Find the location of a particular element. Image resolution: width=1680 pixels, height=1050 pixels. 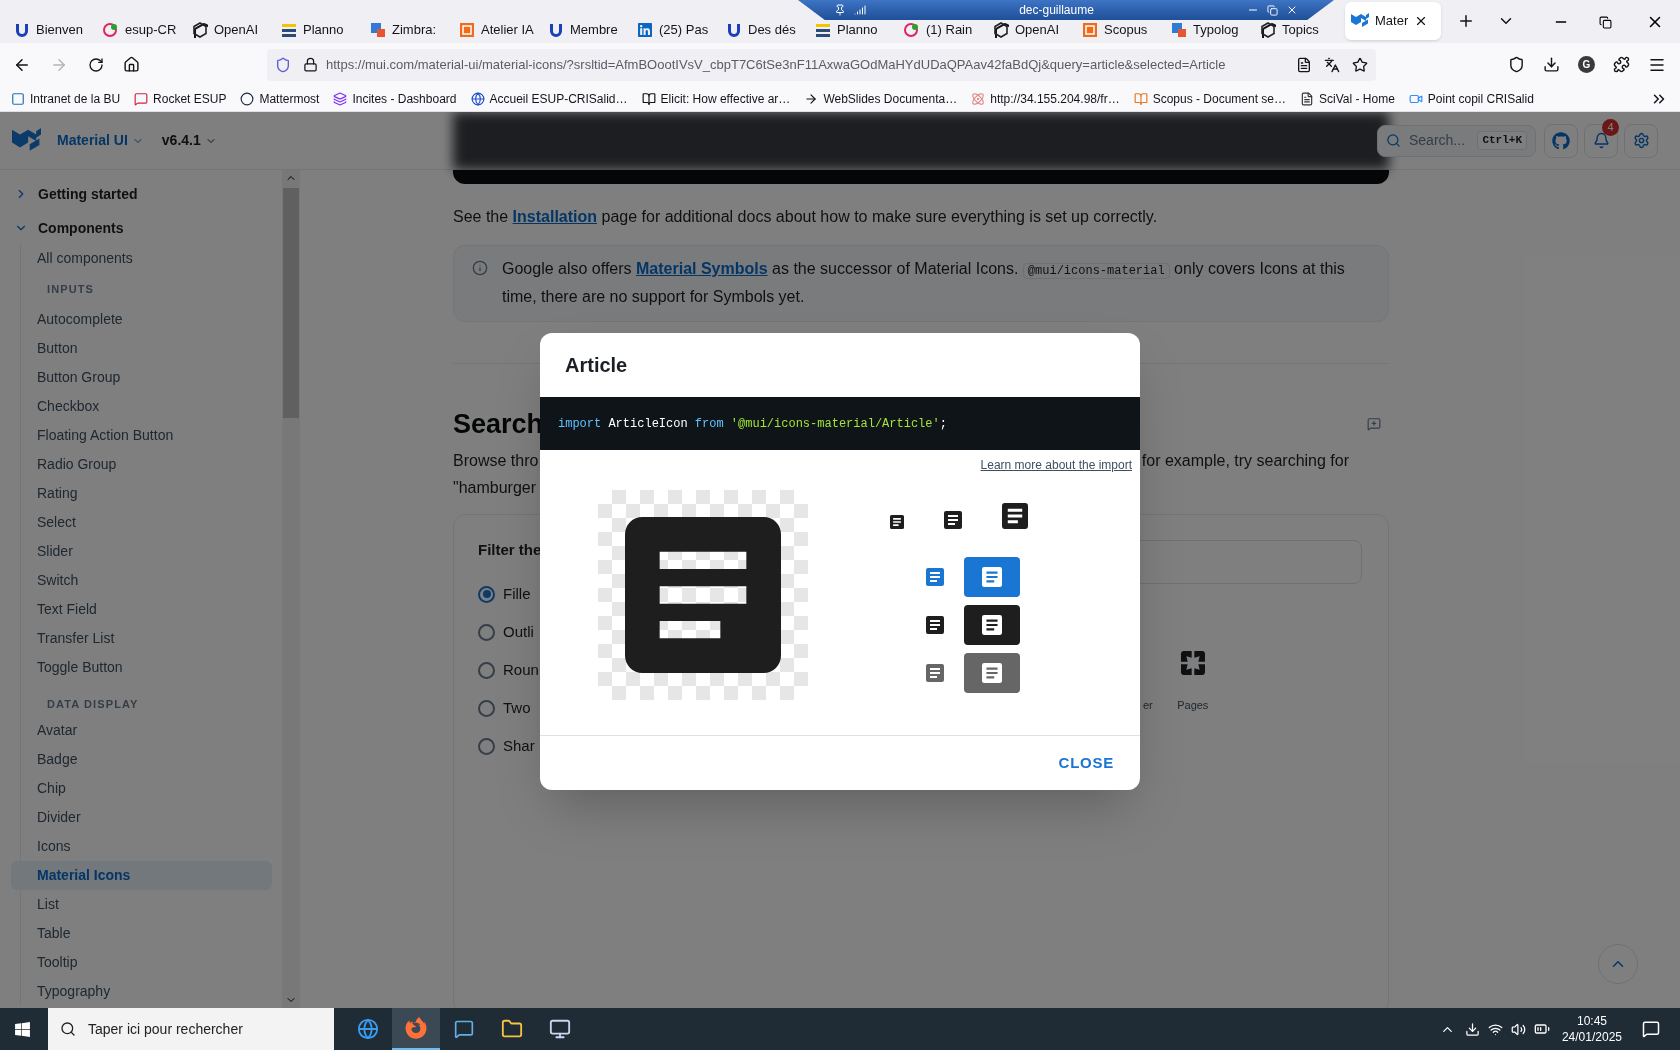

icon-button is located at coordinates (992, 625).